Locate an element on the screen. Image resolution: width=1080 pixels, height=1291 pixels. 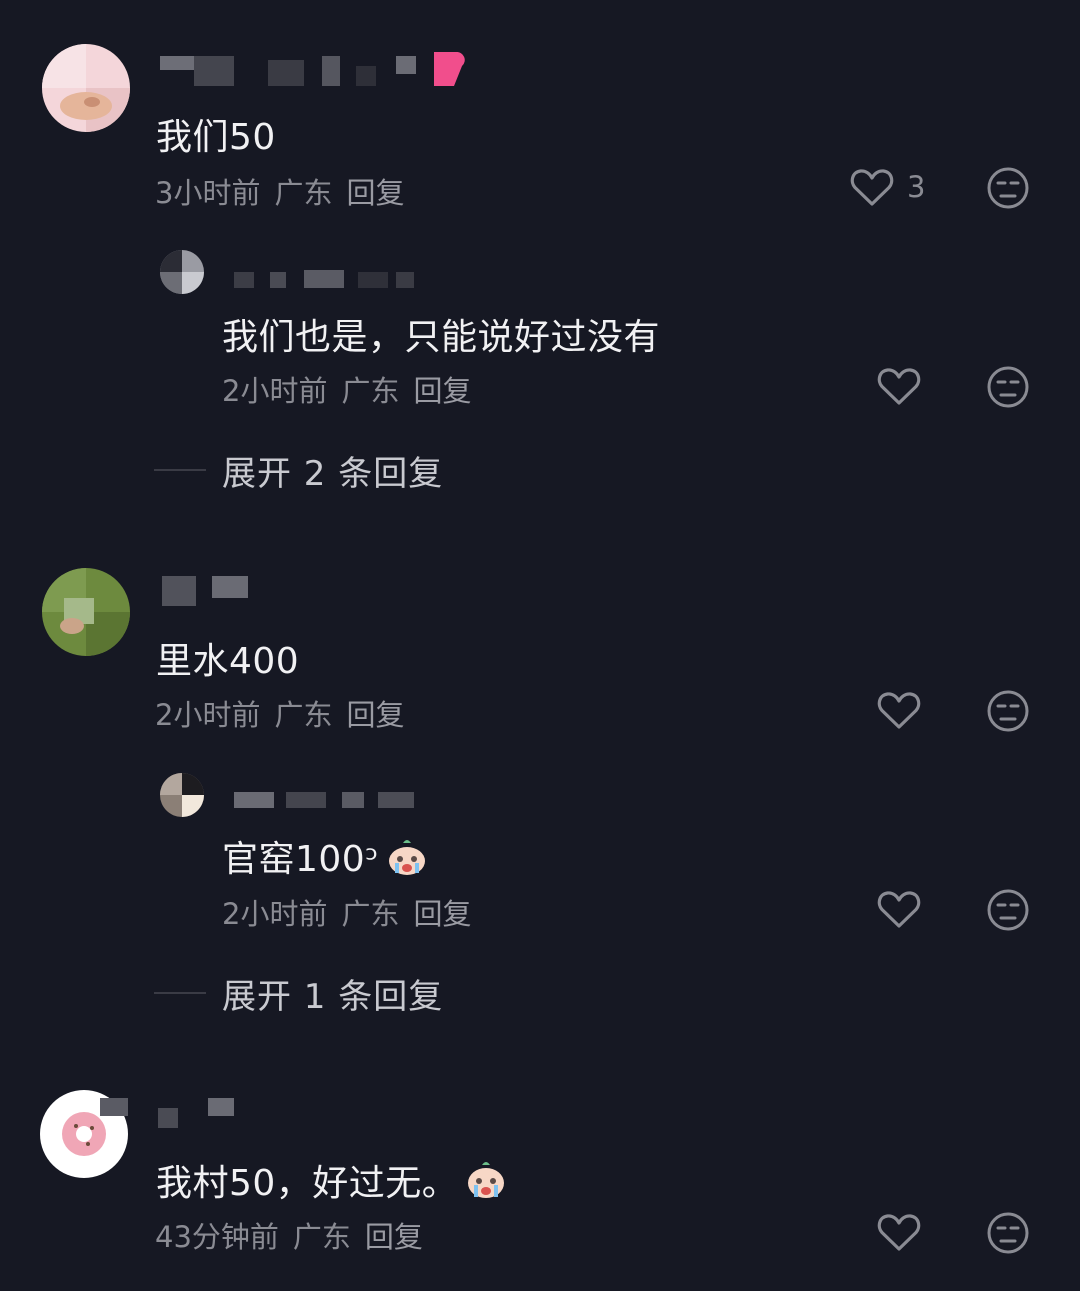
comment-text: 我们50 is located at coordinates (216, 137).